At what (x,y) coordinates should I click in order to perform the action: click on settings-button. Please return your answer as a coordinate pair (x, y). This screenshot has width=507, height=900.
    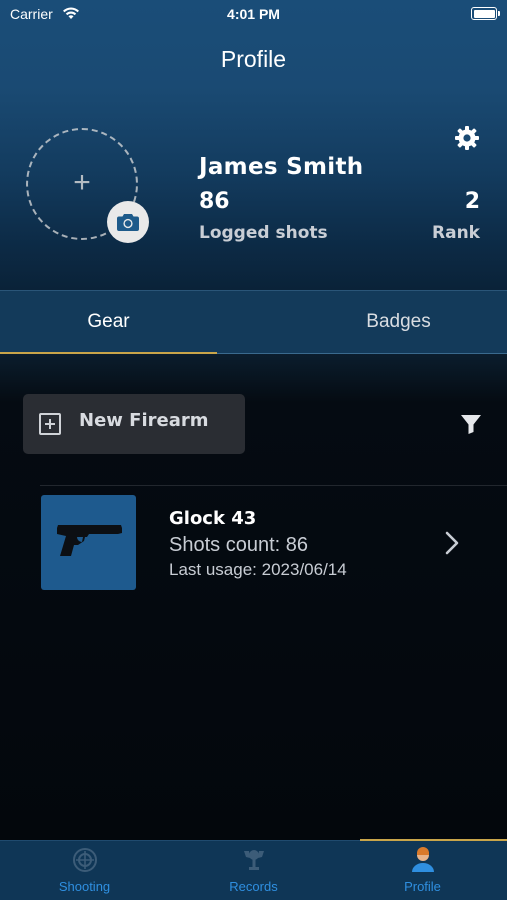
    Looking at the image, I should click on (467, 138).